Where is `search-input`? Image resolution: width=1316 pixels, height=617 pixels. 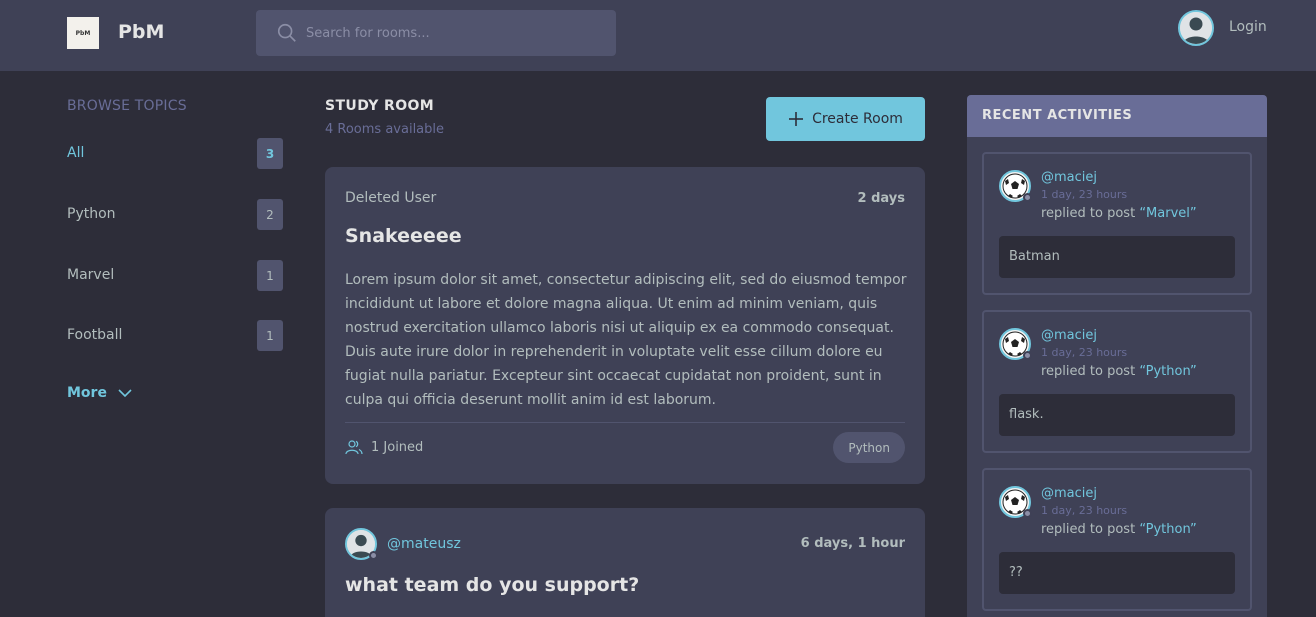 search-input is located at coordinates (456, 33).